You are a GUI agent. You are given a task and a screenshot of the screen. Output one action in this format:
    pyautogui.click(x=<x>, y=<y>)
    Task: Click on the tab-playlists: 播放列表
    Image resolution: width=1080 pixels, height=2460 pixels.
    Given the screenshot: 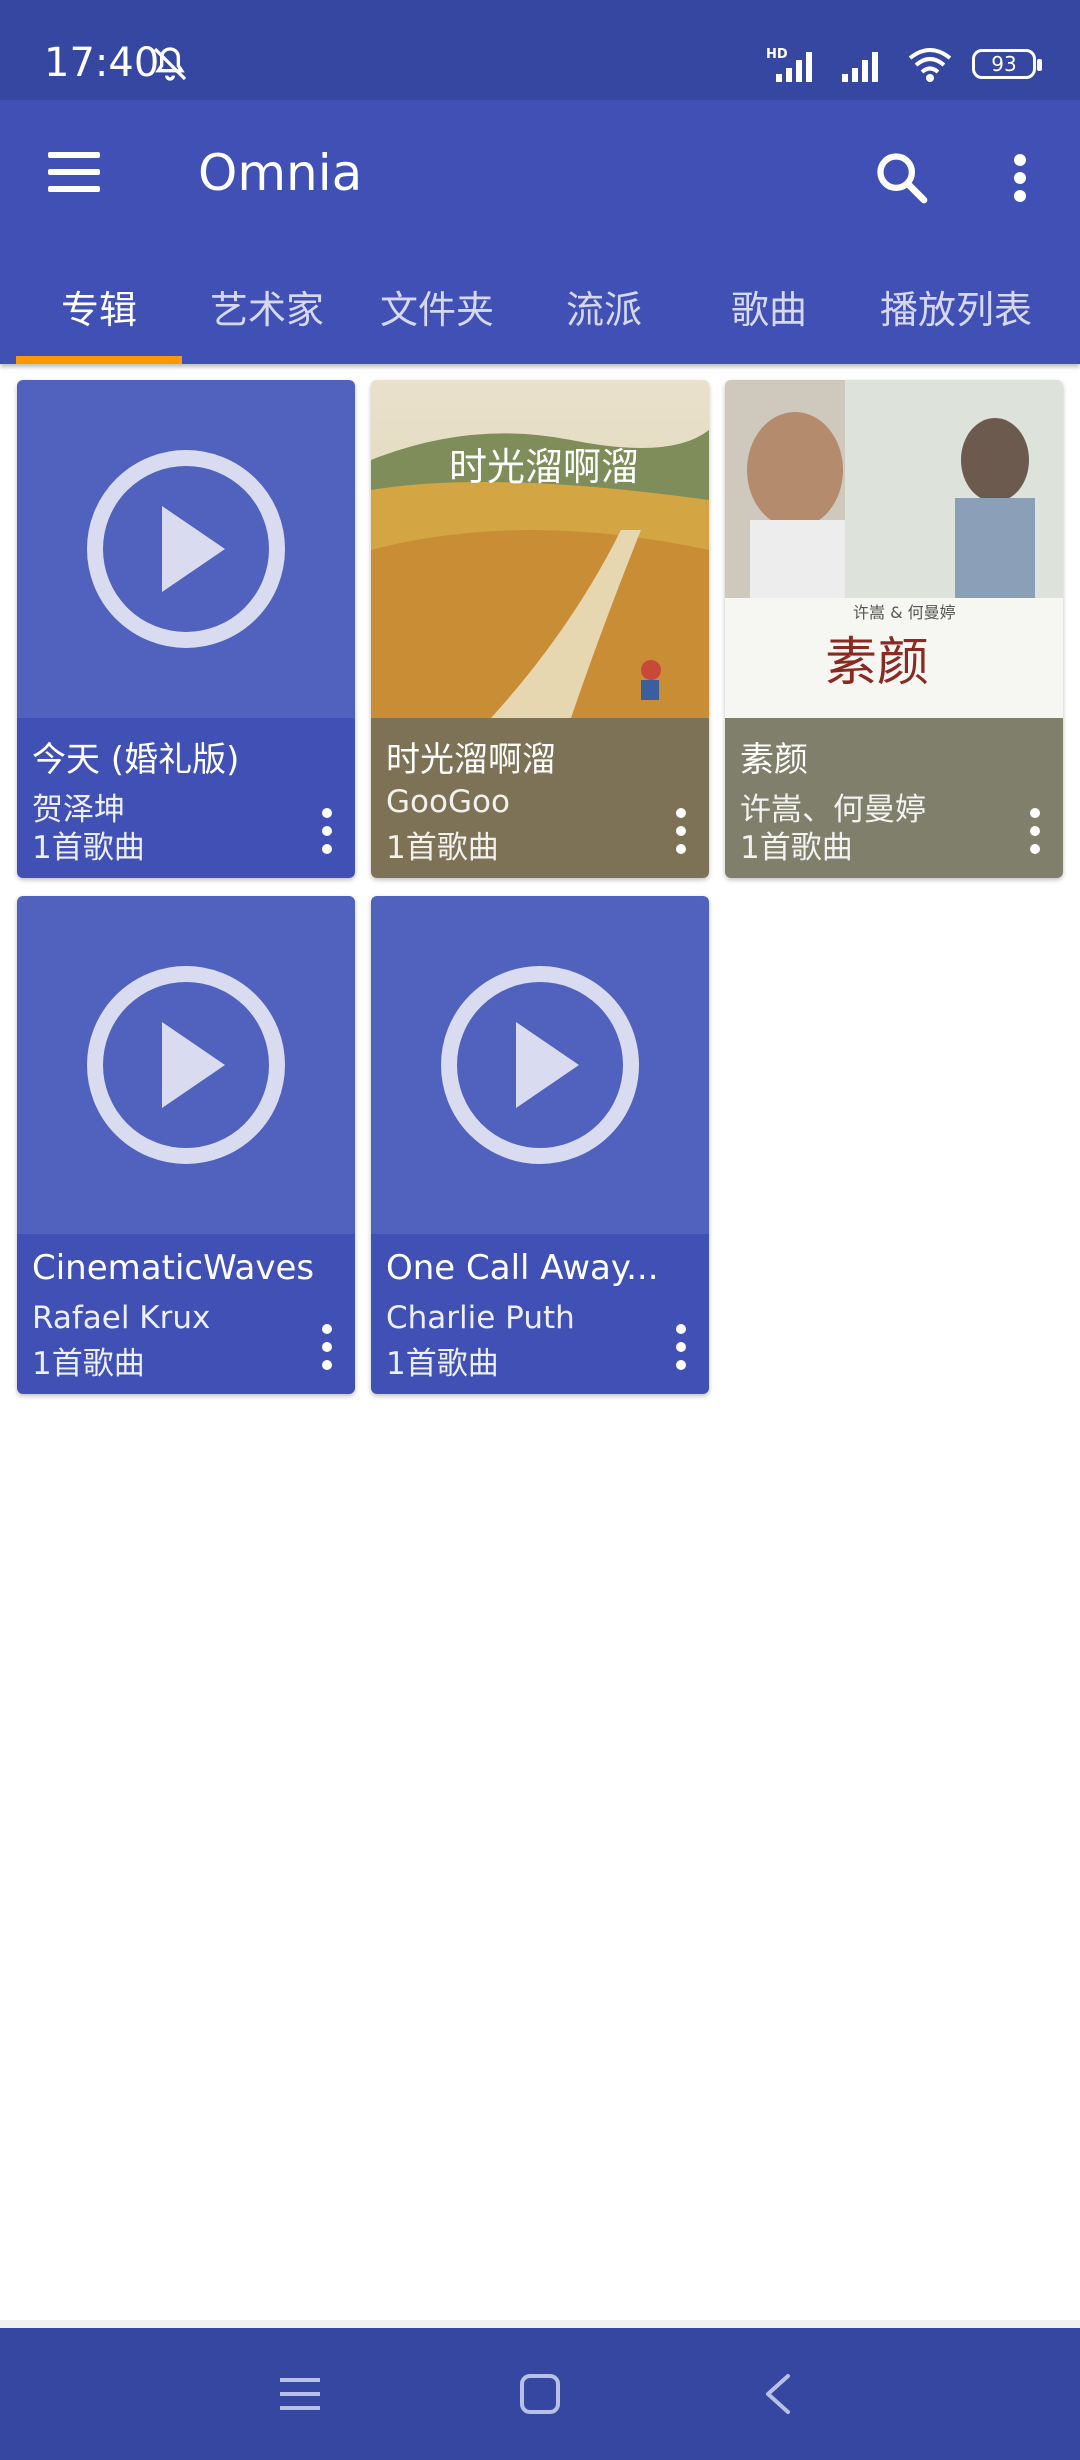 What is the action you would take?
    pyautogui.click(x=956, y=306)
    